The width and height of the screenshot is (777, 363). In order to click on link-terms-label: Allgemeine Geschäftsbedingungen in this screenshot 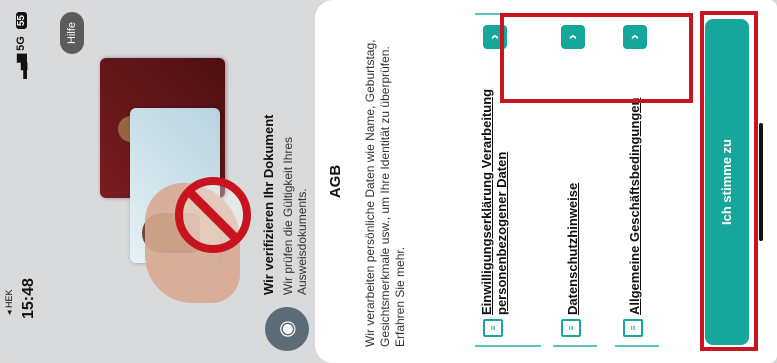, I will do `click(634, 206)`.